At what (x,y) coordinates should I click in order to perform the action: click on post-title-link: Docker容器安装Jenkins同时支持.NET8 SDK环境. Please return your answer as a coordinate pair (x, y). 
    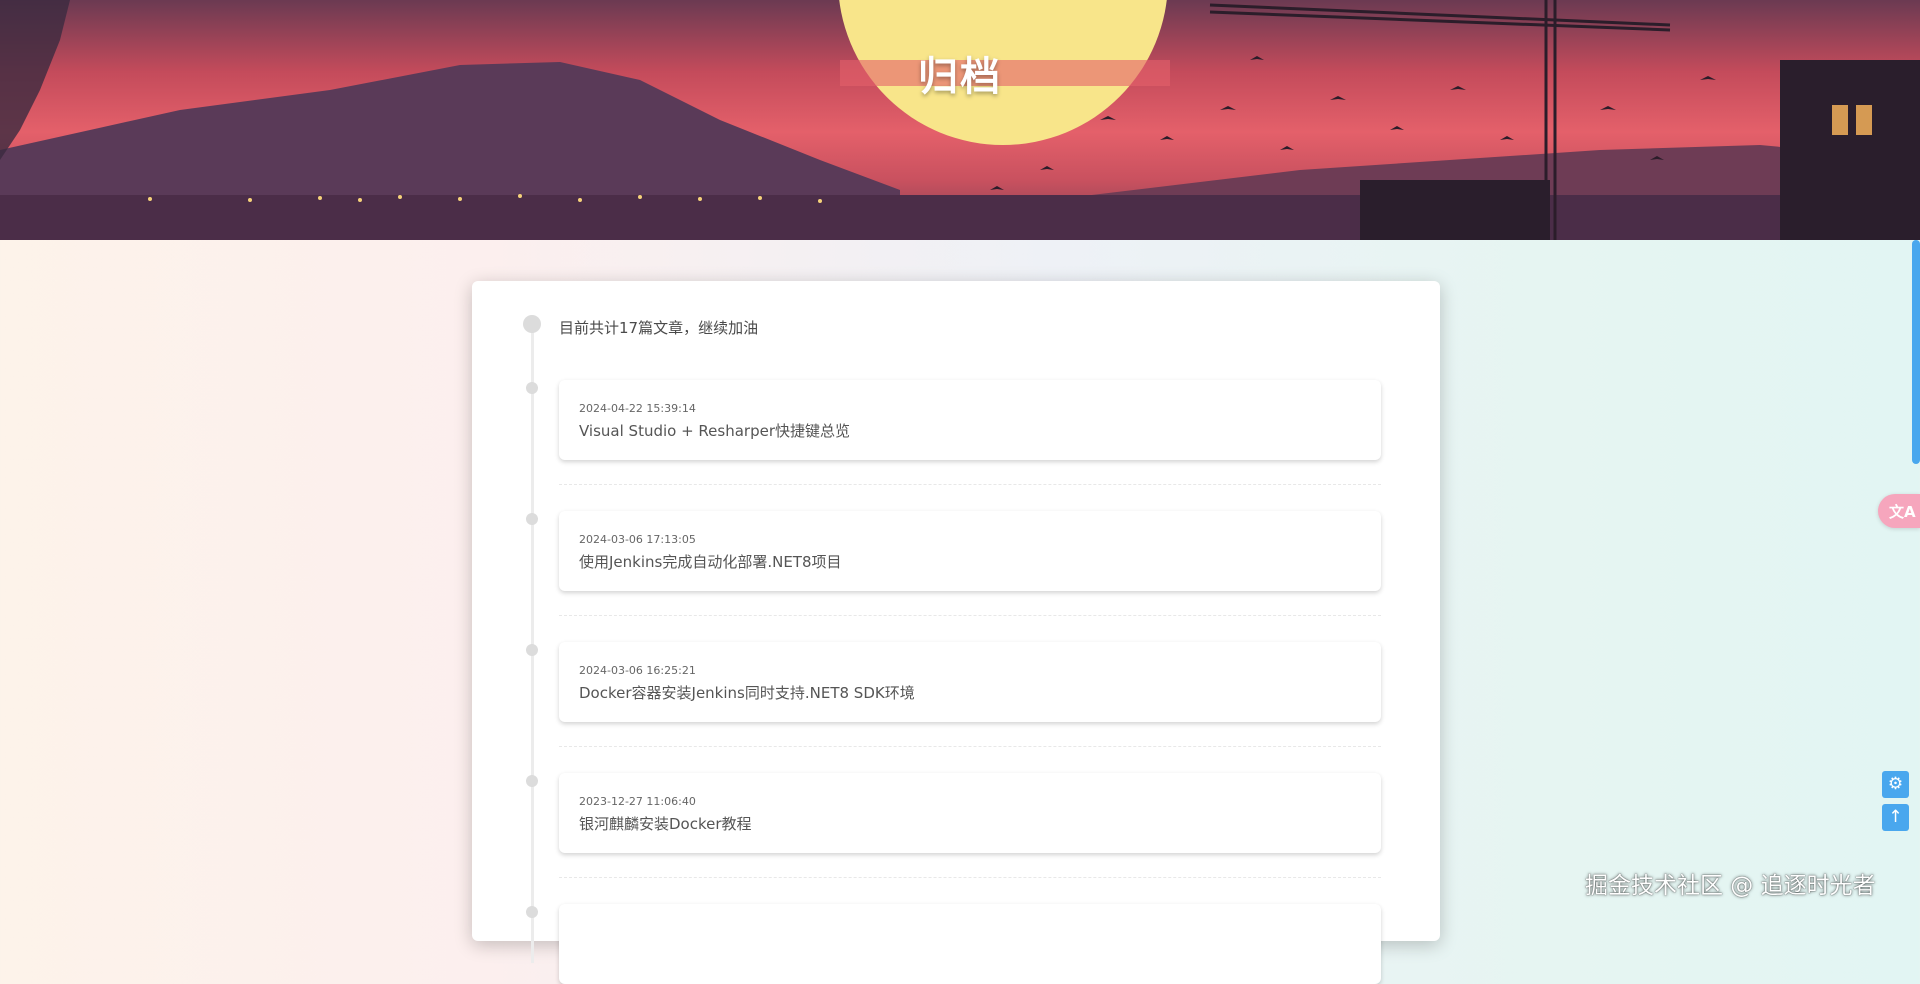
    Looking at the image, I should click on (747, 692).